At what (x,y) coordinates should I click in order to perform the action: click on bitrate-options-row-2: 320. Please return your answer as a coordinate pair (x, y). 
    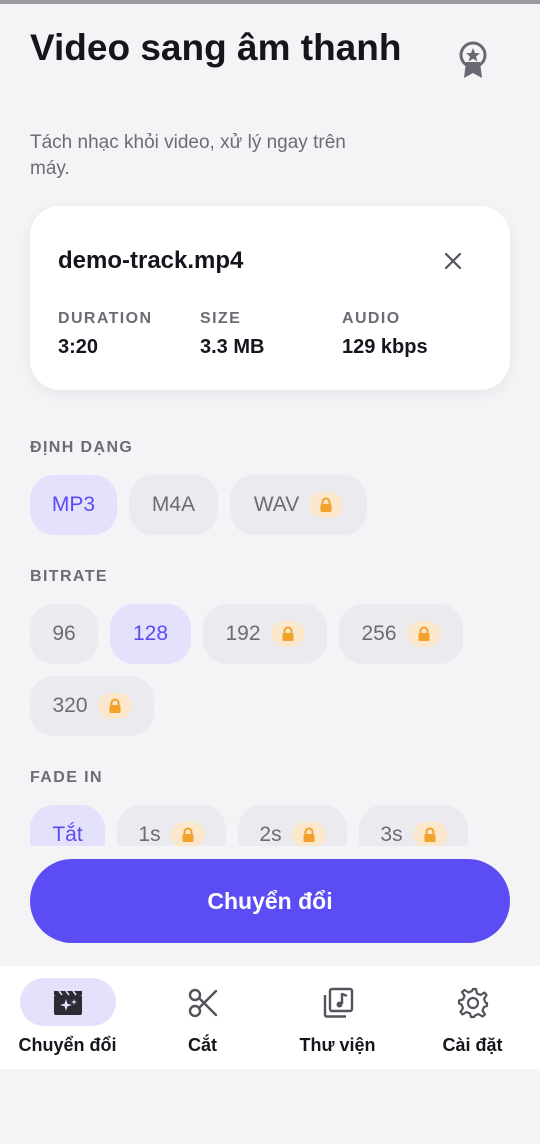
    Looking at the image, I should click on (92, 706).